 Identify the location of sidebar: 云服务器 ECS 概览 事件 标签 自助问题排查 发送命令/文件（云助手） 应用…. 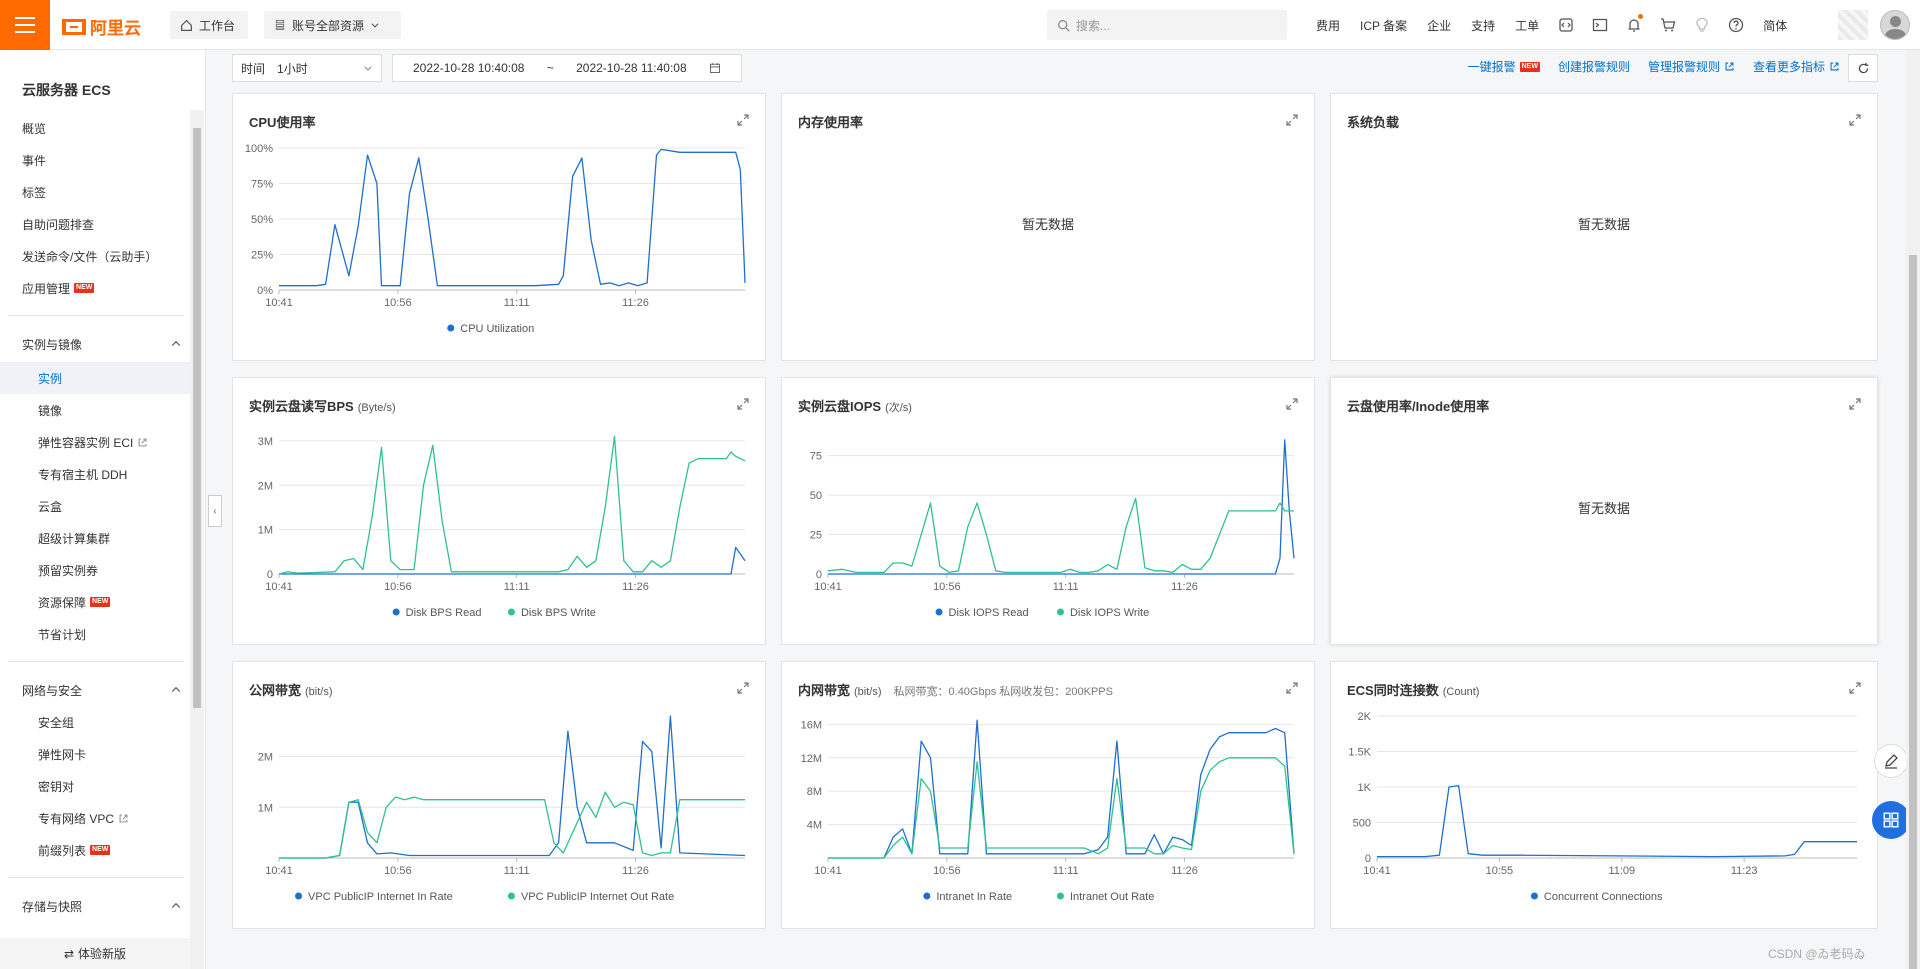
(103, 509).